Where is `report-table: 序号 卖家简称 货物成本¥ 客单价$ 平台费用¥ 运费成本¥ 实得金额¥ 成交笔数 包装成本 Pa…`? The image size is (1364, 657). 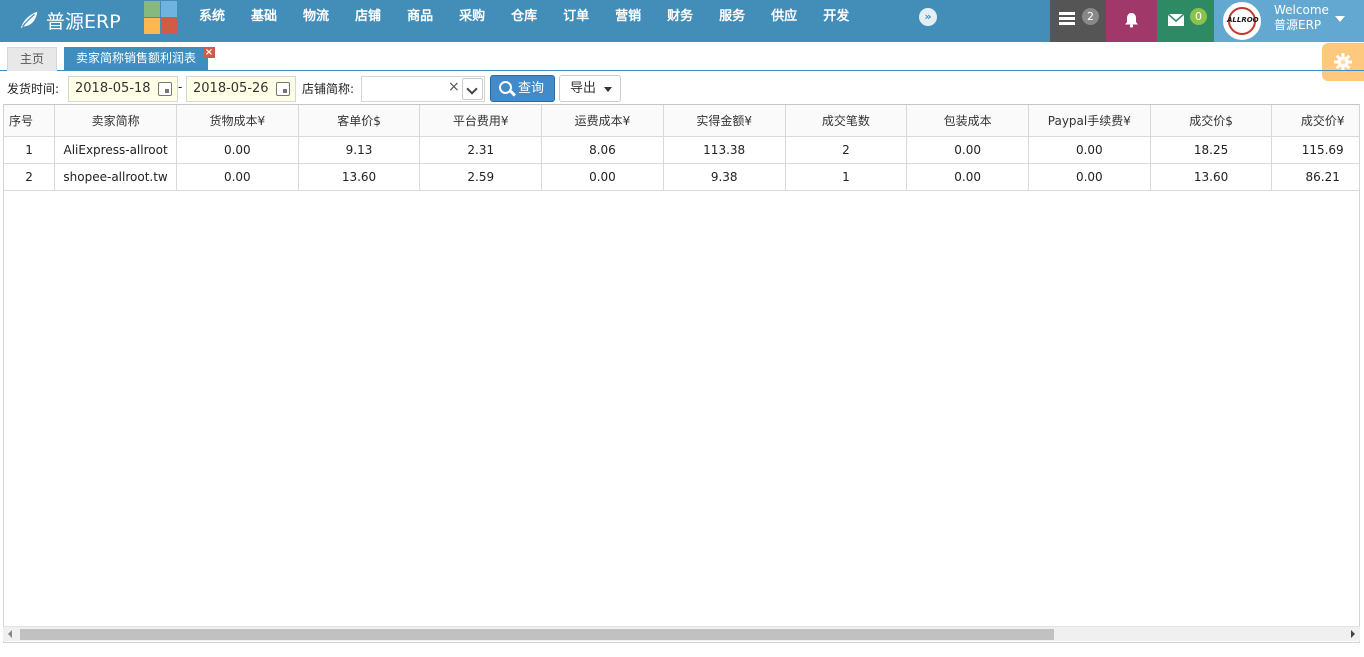
report-table: 序号 卖家简称 货物成本¥ 客单价$ 平台费用¥ 运费成本¥ 实得金额¥ 成交笔数 包装成本 Pa… is located at coordinates (681, 148).